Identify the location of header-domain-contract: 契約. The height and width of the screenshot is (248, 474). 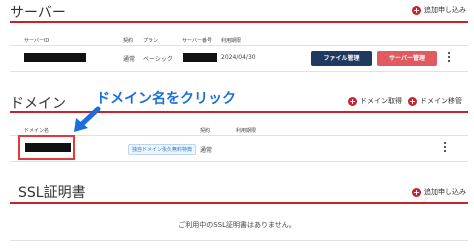
(205, 131).